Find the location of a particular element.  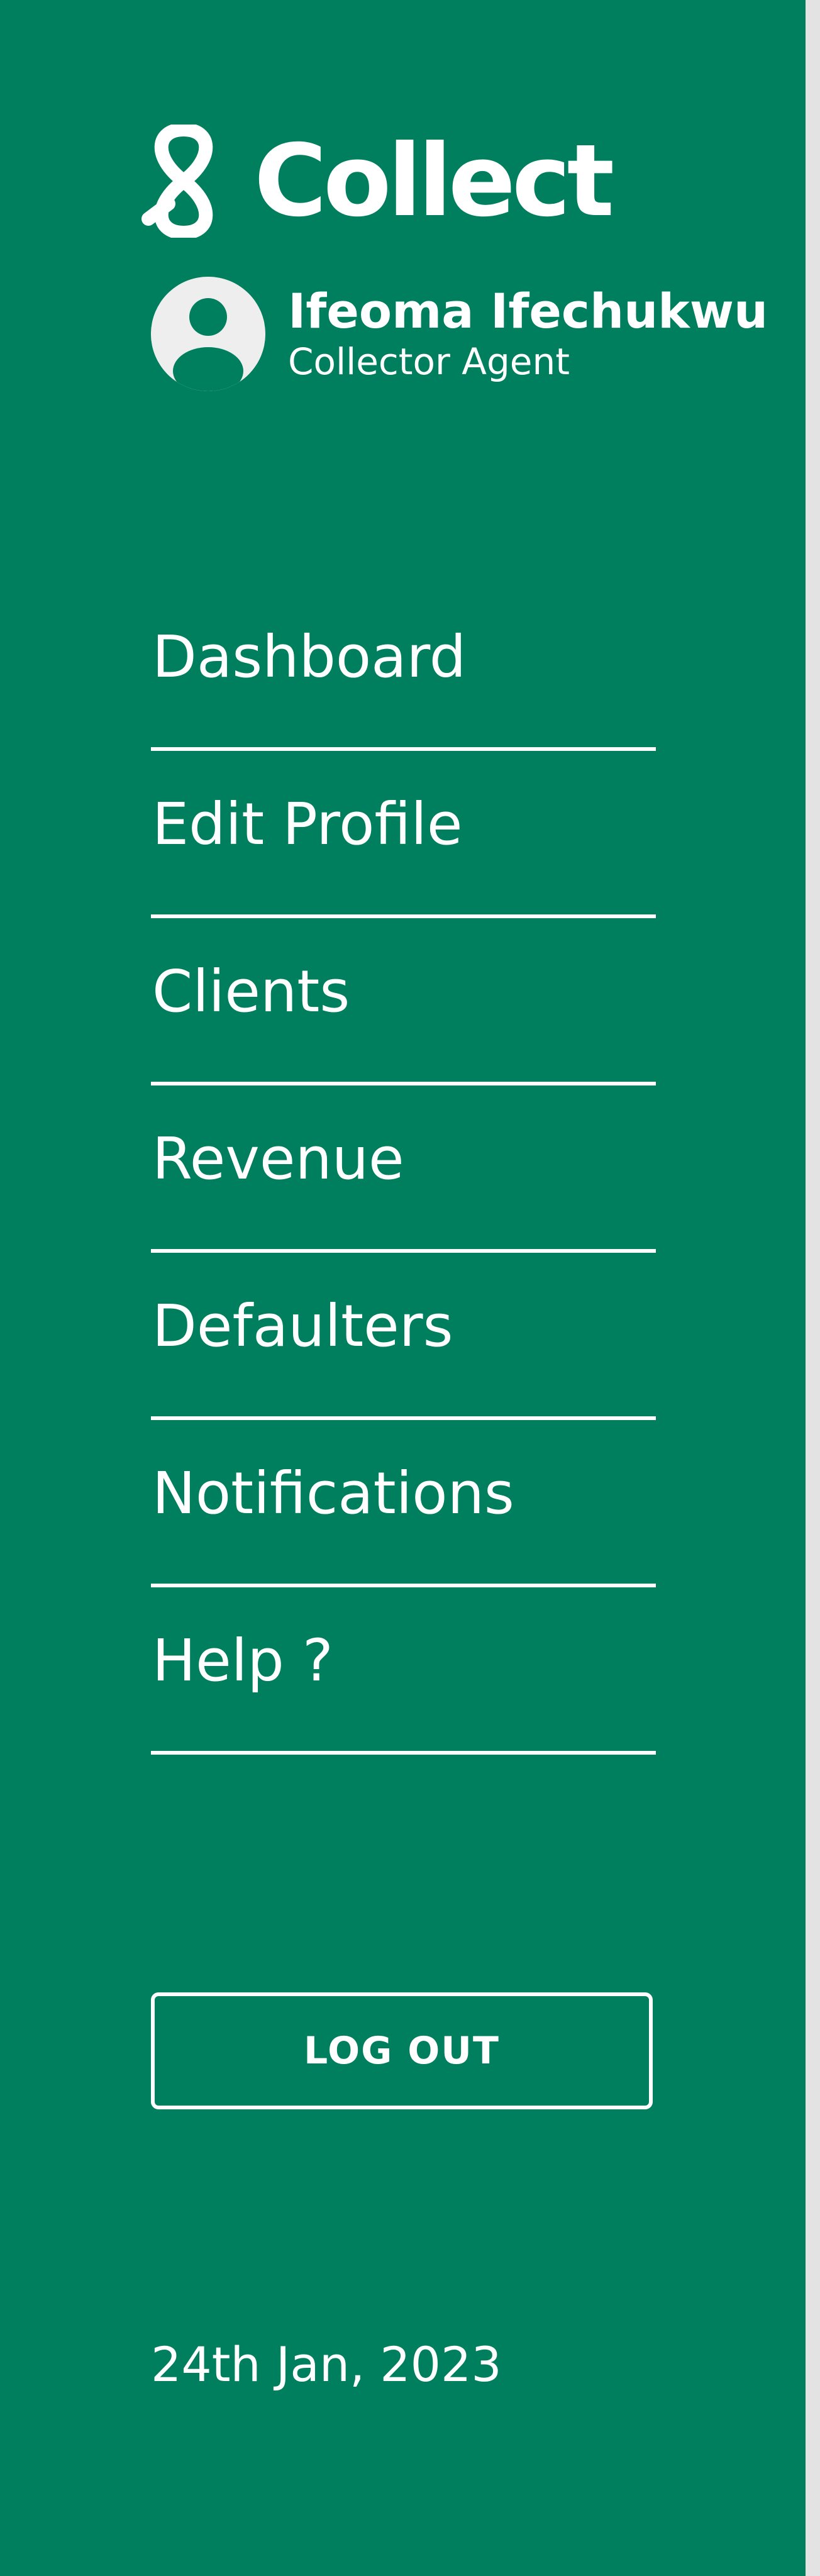

nav-item-label: Edit Profile is located at coordinates (307, 824).